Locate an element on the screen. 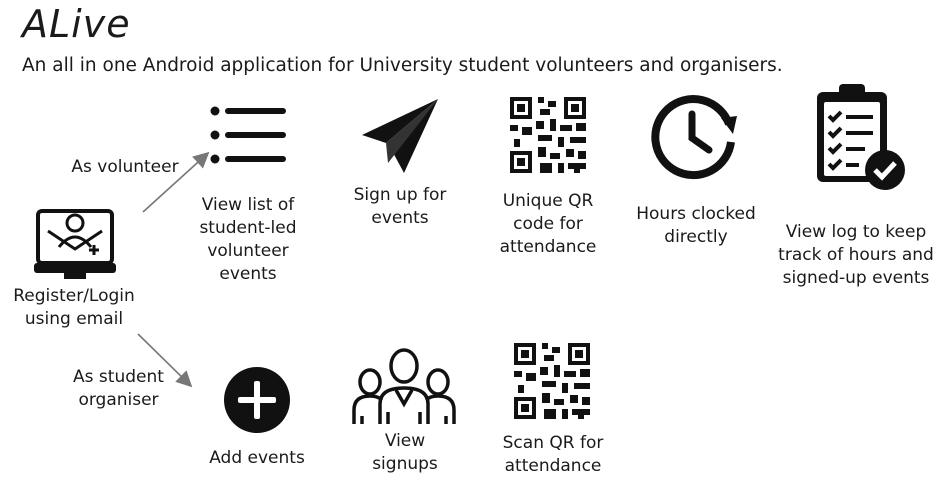 The height and width of the screenshot is (487, 948). list-icon is located at coordinates (248, 135).